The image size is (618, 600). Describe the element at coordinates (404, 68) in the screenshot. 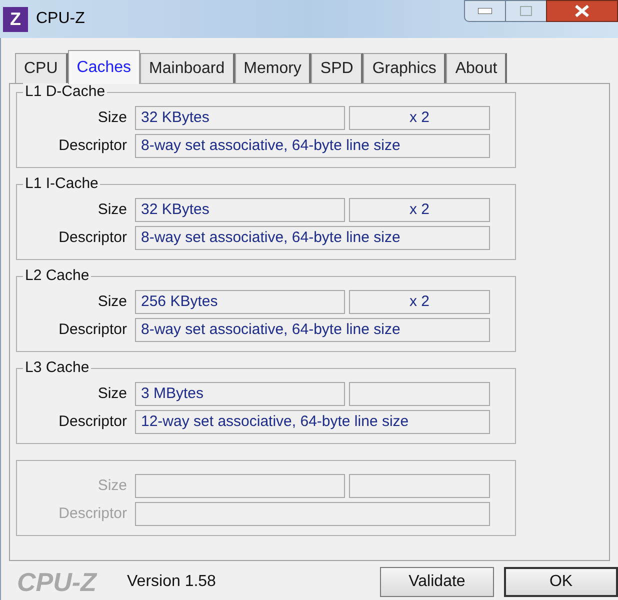

I see `tab: Graphics` at that location.